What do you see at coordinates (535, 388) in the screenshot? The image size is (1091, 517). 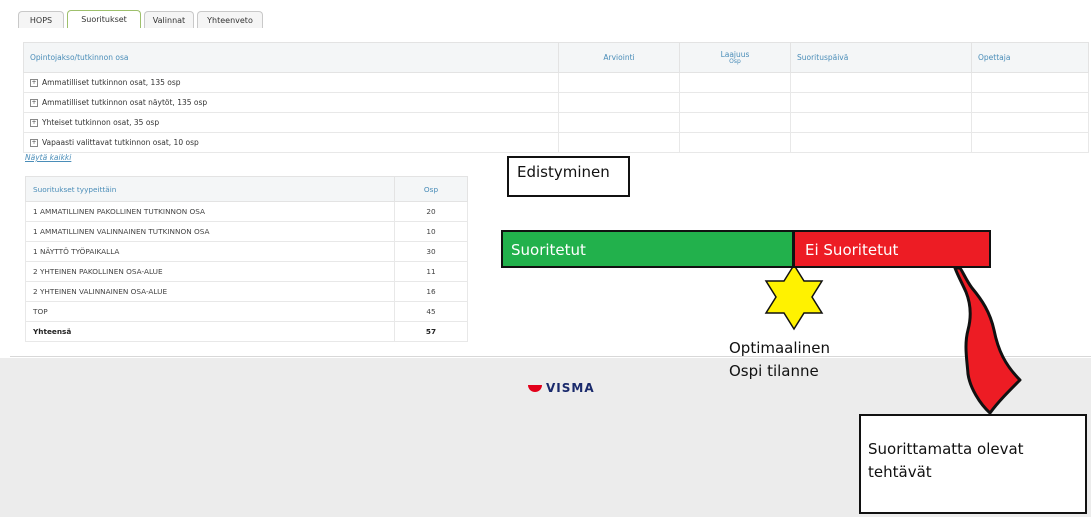 I see `visma-logo-icon` at bounding box center [535, 388].